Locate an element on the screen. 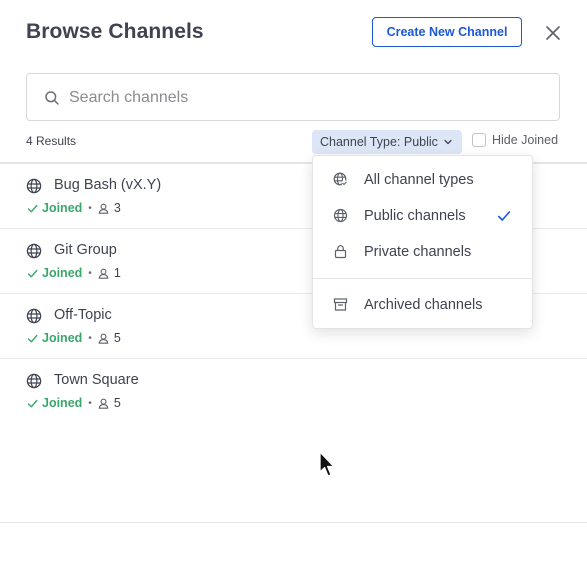 This screenshot has height=568, width=587. member-count: 1 is located at coordinates (117, 273).